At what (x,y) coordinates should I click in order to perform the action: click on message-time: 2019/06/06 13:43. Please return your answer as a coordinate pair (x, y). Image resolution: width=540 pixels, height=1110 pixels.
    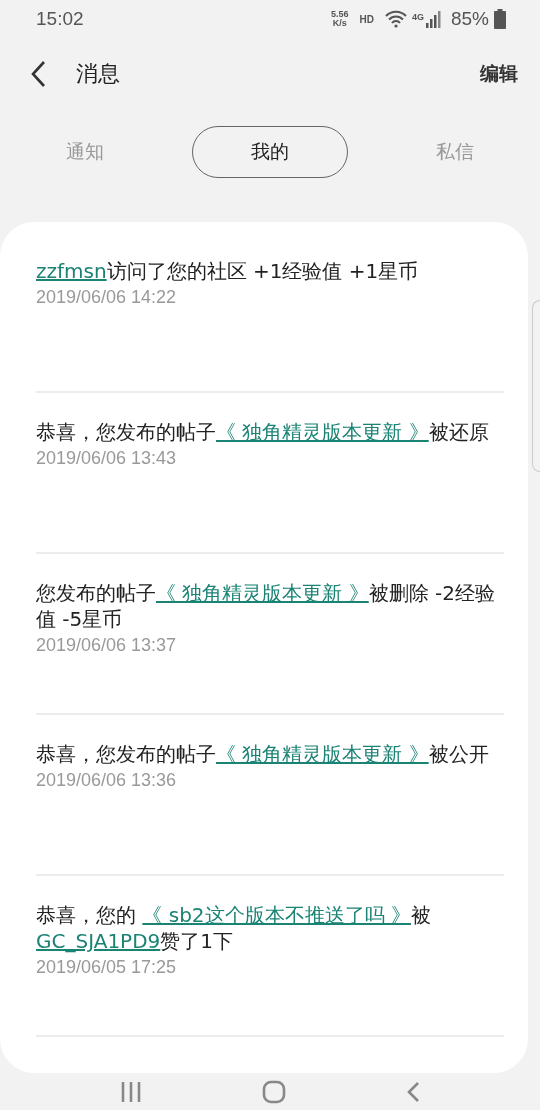
    Looking at the image, I should click on (107, 458).